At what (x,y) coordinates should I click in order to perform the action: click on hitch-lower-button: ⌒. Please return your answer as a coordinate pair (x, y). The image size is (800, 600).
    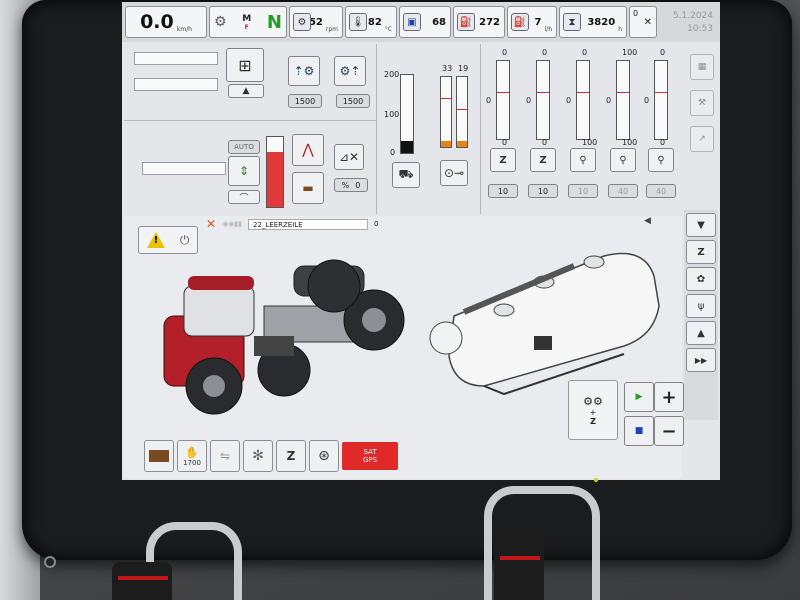
    Looking at the image, I should click on (244, 197).